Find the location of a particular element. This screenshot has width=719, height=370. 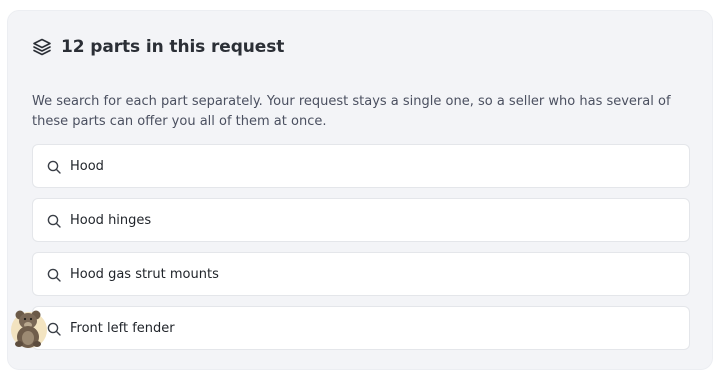

panel-header: 12 parts in this request is located at coordinates (158, 47).